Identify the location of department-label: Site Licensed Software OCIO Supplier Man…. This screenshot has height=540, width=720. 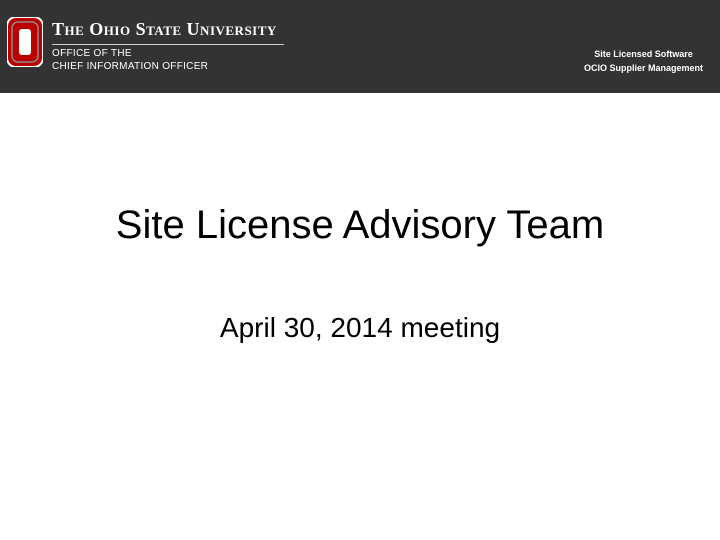
(643, 61).